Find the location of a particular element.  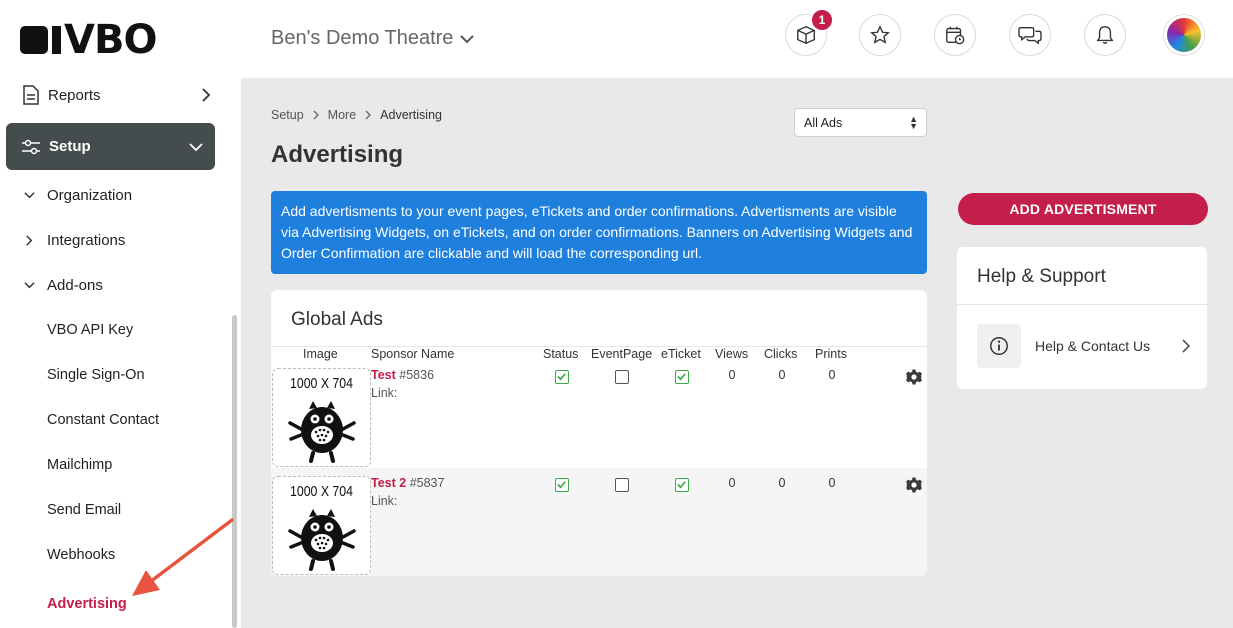

sidebar-item-mailchimp: Mailchimp is located at coordinates (79, 465).